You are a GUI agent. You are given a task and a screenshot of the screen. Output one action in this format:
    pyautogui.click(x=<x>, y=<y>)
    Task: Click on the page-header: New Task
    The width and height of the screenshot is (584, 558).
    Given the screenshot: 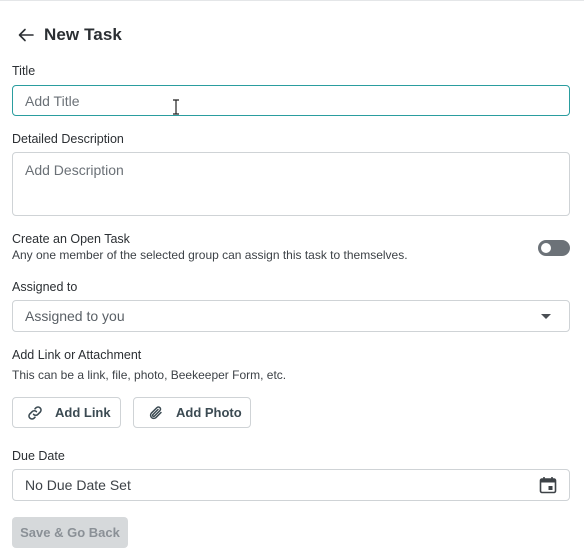 What is the action you would take?
    pyautogui.click(x=69, y=35)
    